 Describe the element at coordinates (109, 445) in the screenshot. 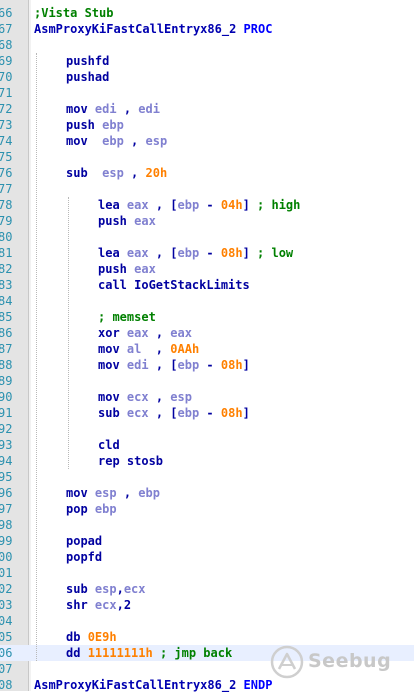

I see `code-text: cld` at that location.